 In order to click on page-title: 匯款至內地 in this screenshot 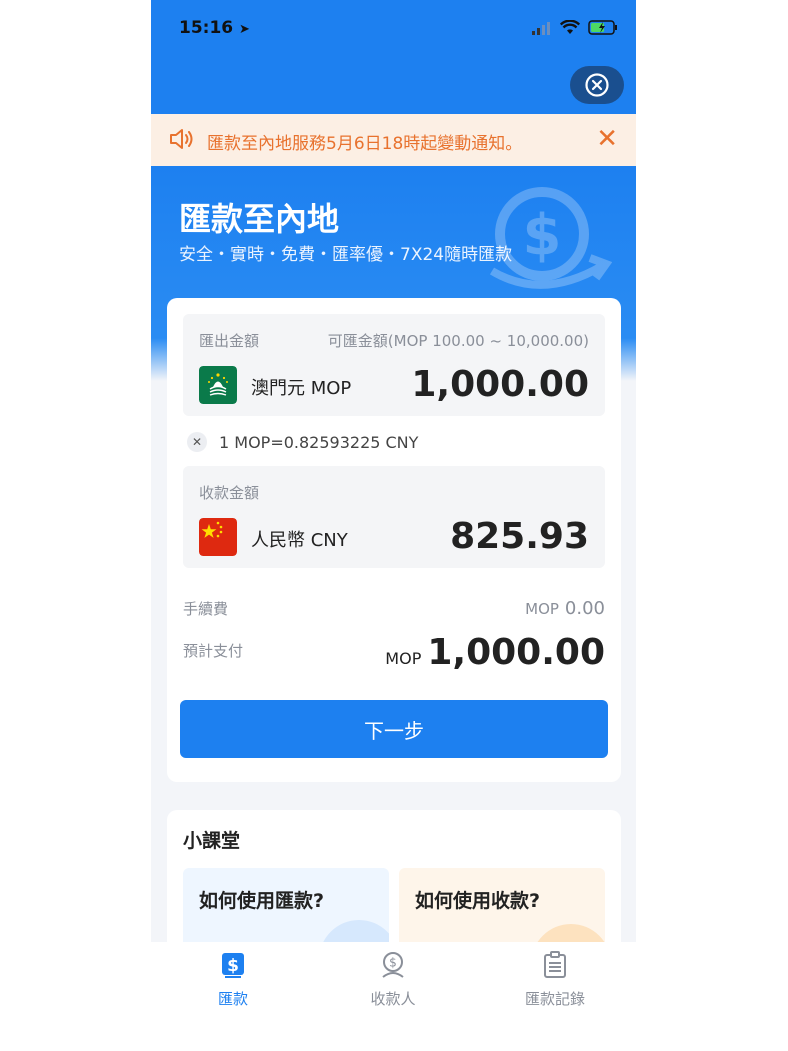, I will do `click(259, 219)`.